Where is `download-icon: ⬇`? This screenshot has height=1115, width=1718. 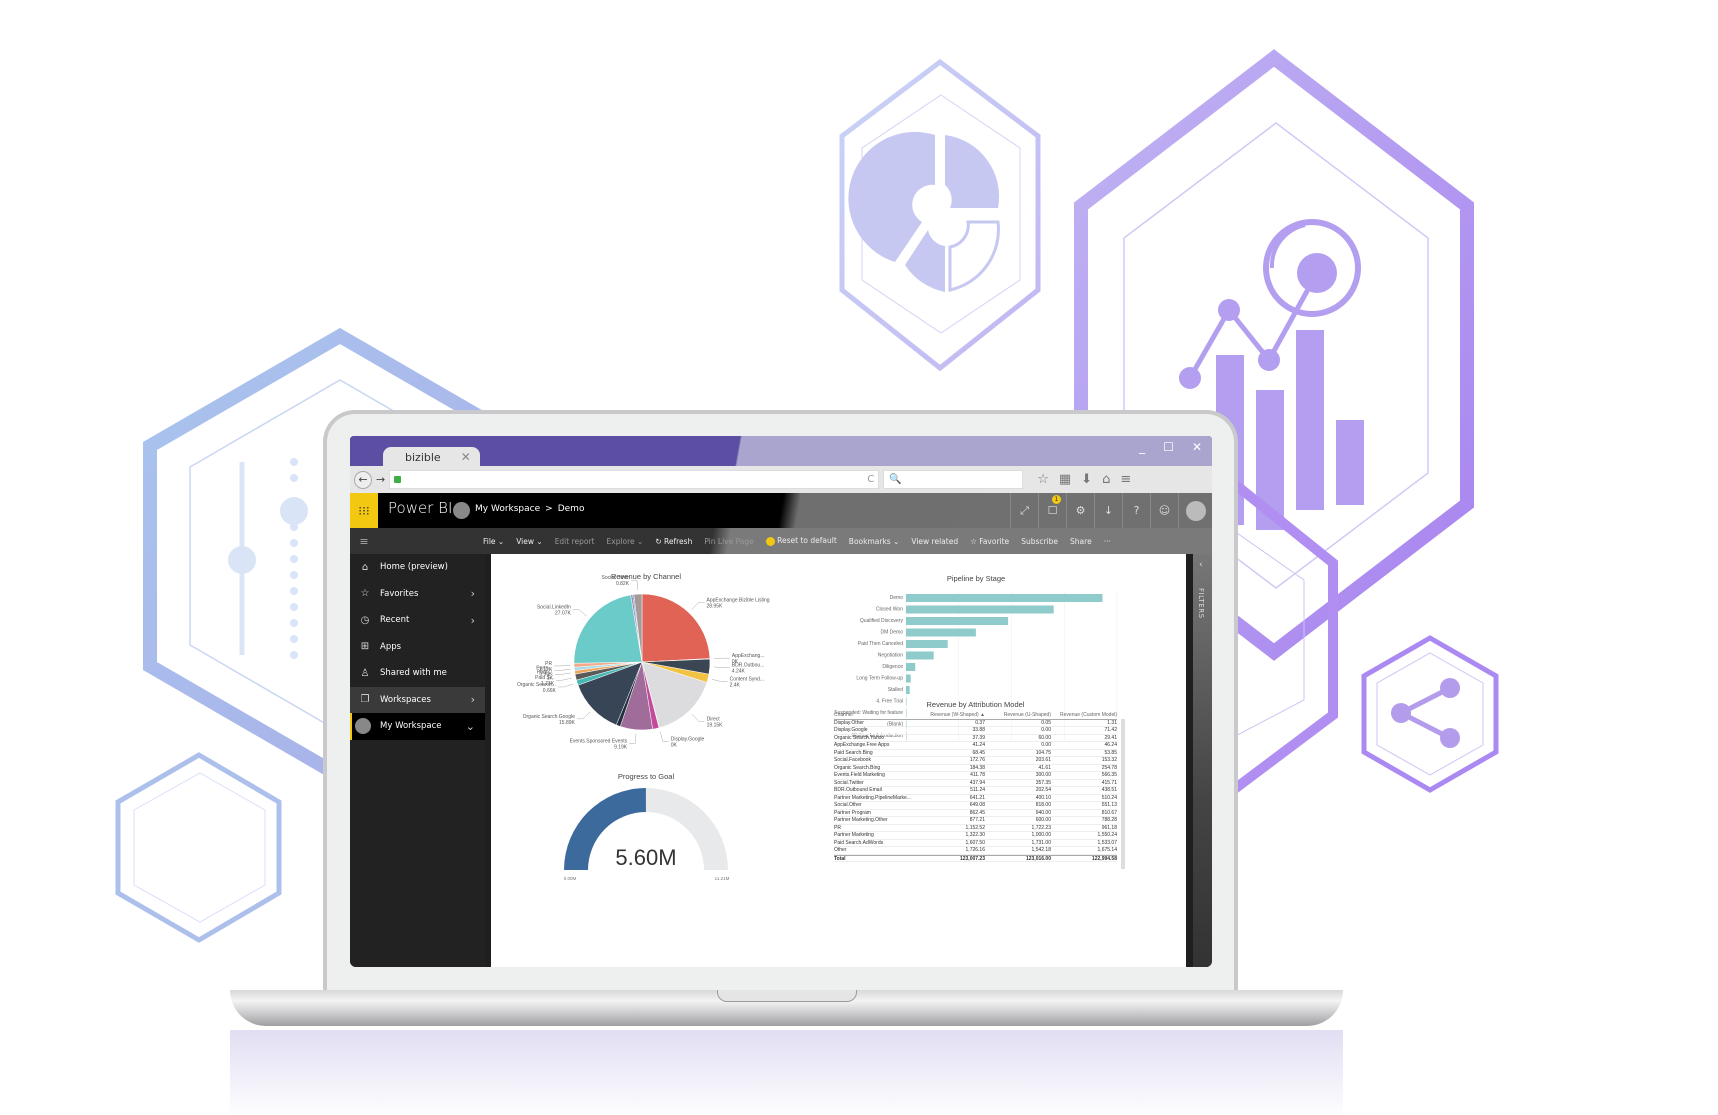 download-icon: ⬇ is located at coordinates (1086, 479).